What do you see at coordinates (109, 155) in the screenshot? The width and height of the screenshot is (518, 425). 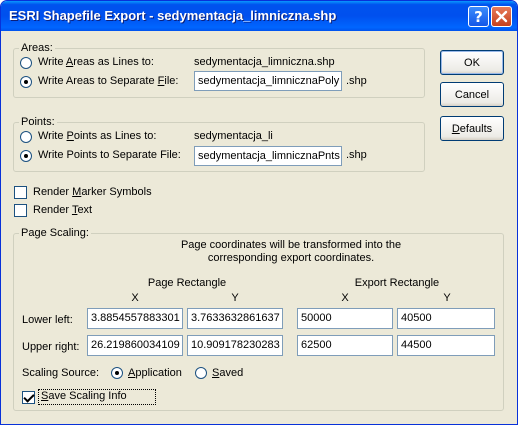 I see `points-separate-label: Write Points to Separate File:` at bounding box center [109, 155].